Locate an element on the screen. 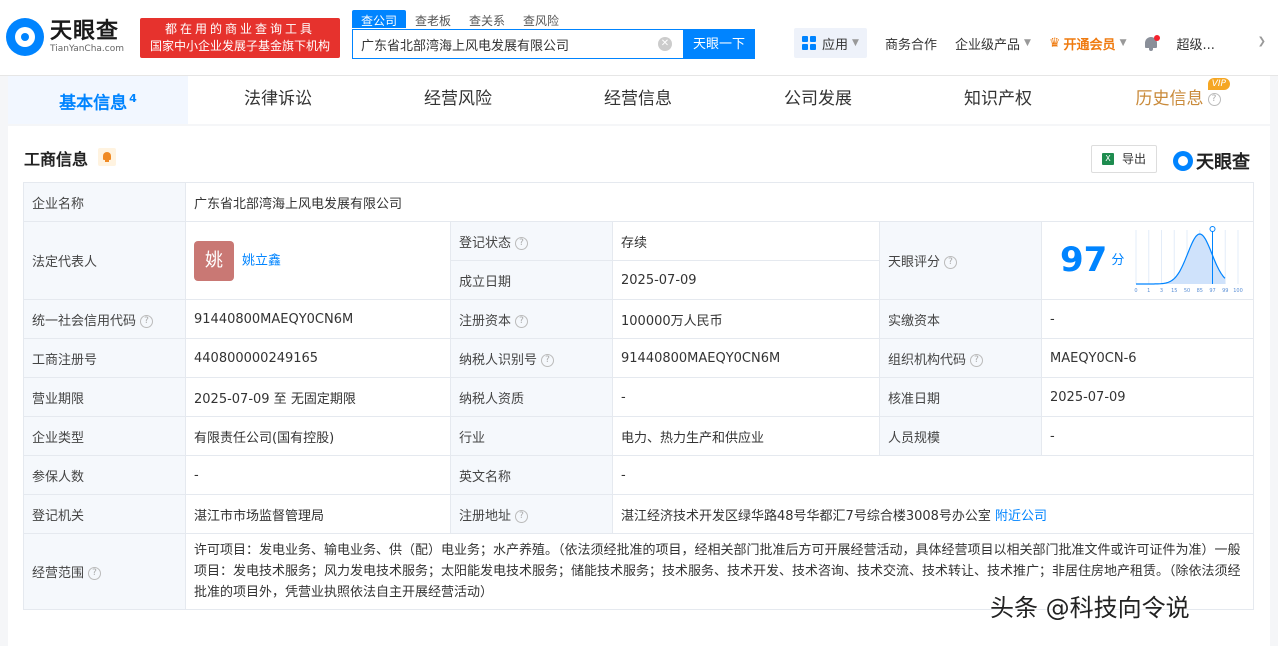 The height and width of the screenshot is (646, 1278). chart-tick-label: 1 is located at coordinates (1148, 291).